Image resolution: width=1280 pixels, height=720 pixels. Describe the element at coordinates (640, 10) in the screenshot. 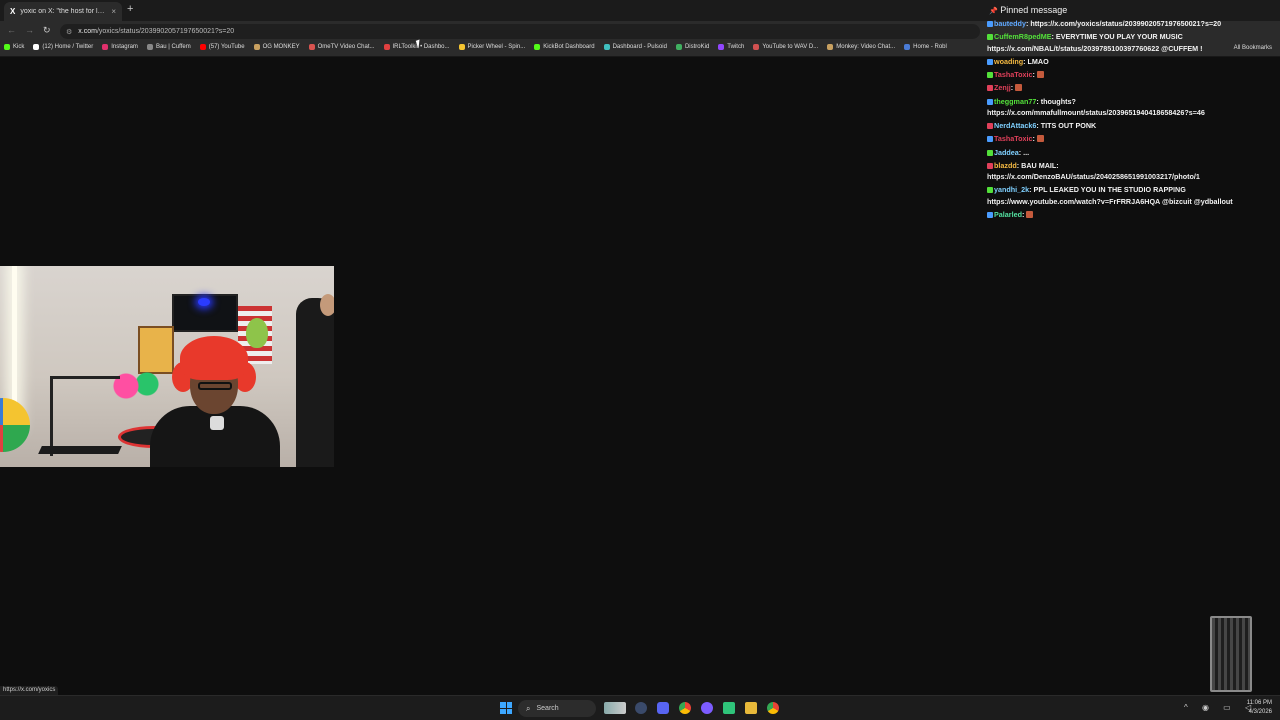

I see `tab-strip: X yoxic on X: "the host for lynx × +` at that location.